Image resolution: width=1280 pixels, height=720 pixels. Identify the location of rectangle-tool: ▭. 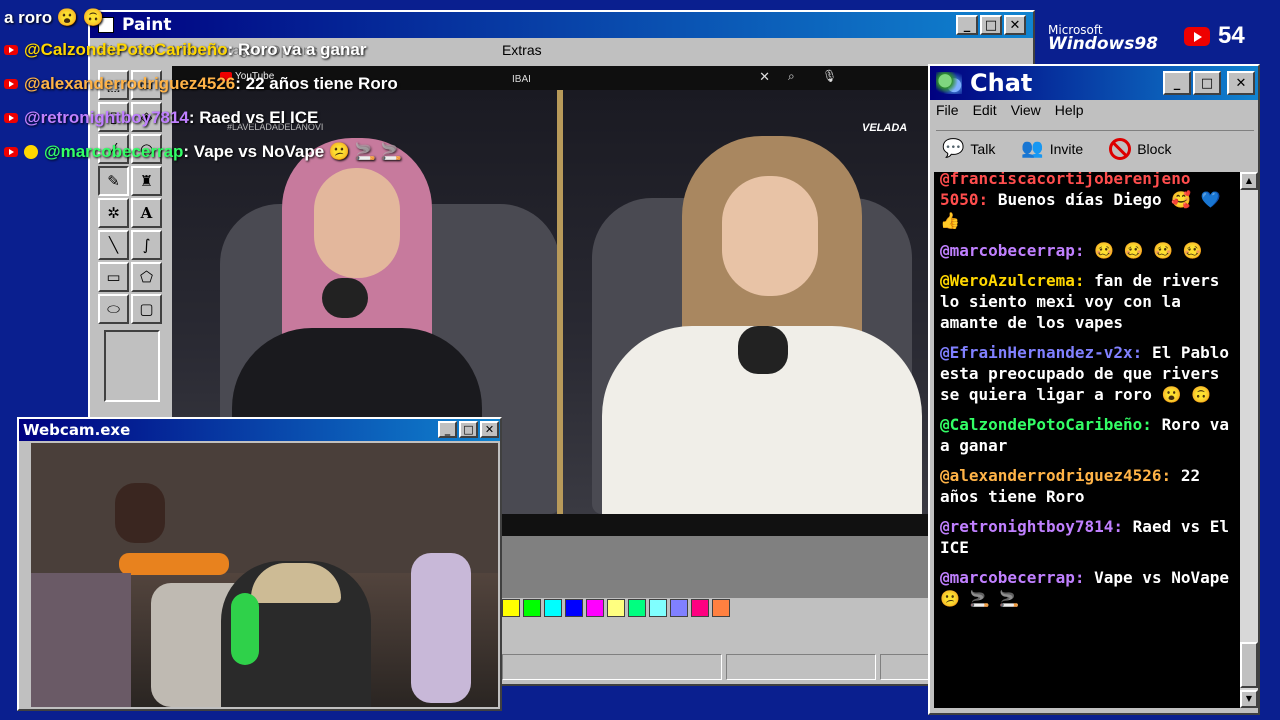
(113, 277).